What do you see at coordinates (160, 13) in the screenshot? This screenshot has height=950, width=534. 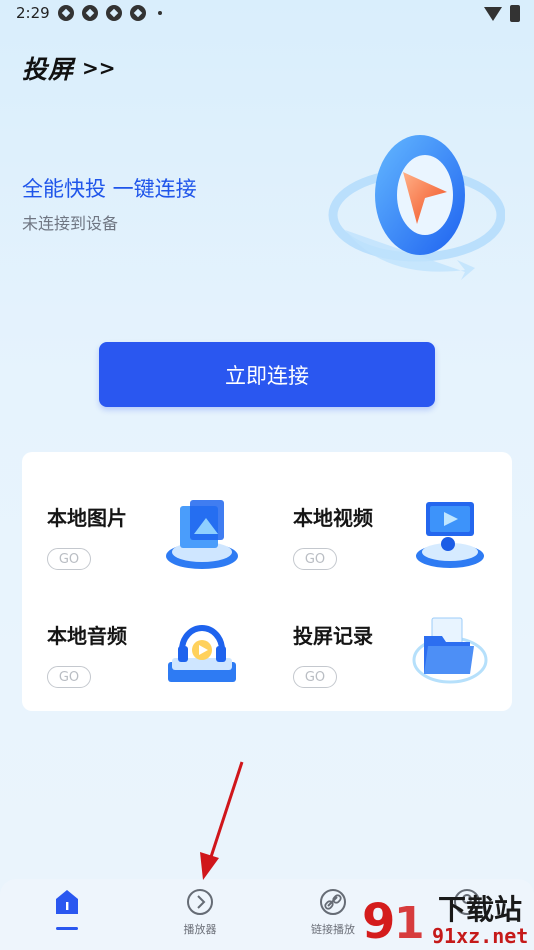 I see `more-notifications-icon` at bounding box center [160, 13].